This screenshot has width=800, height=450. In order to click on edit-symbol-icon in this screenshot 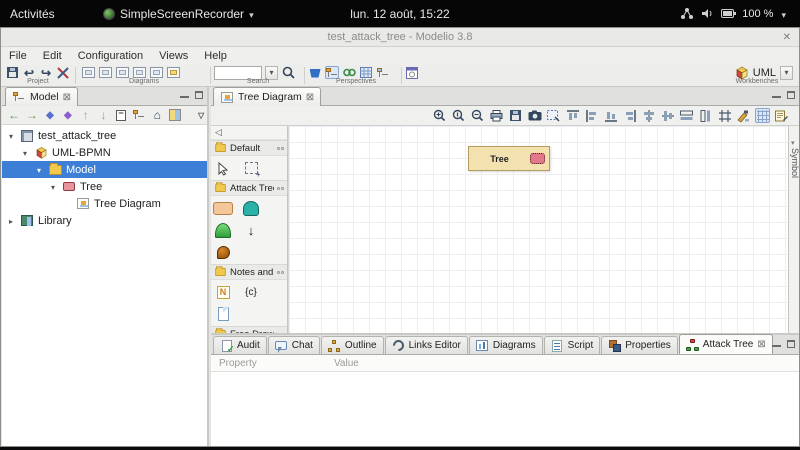, I will do `click(781, 115)`.